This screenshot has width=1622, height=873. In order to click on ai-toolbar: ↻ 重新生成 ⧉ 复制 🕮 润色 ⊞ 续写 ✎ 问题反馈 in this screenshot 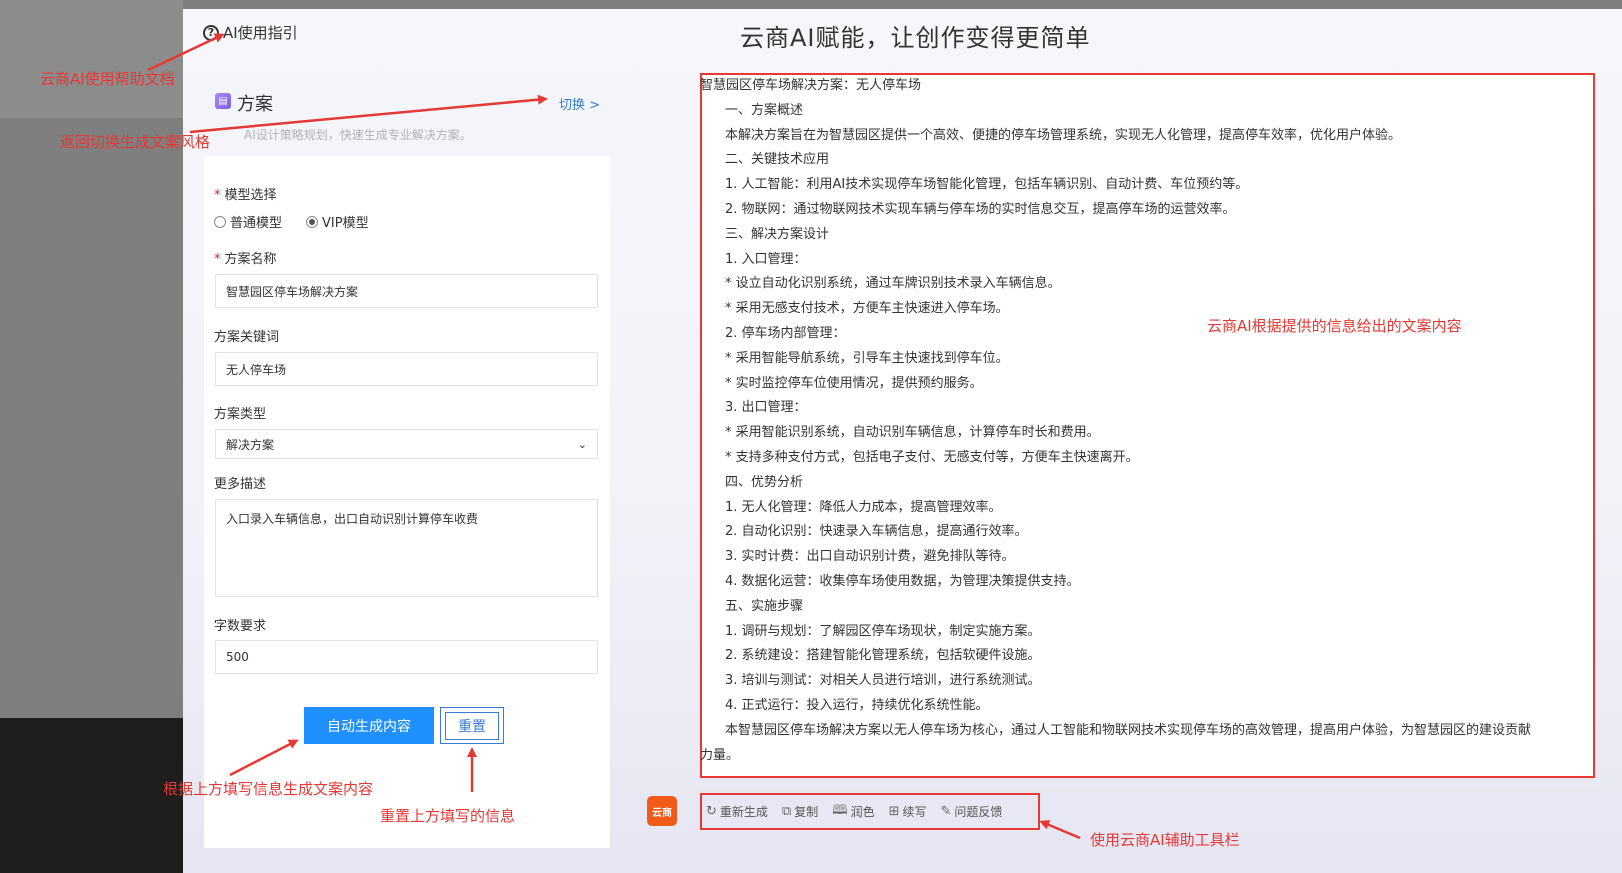, I will do `click(870, 811)`.